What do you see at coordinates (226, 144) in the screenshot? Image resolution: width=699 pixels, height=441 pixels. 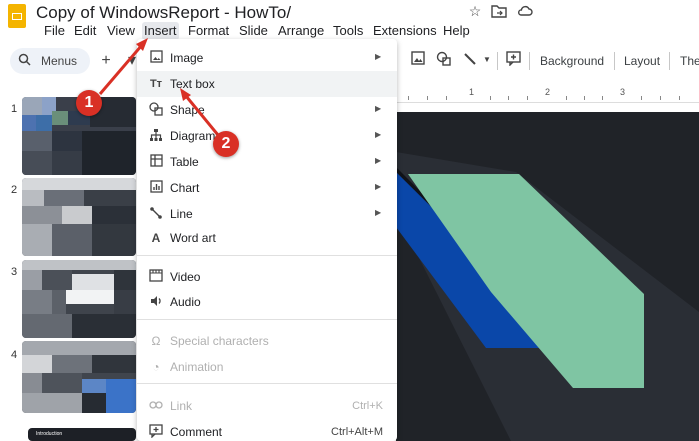 I see `step-2-callout: 2` at bounding box center [226, 144].